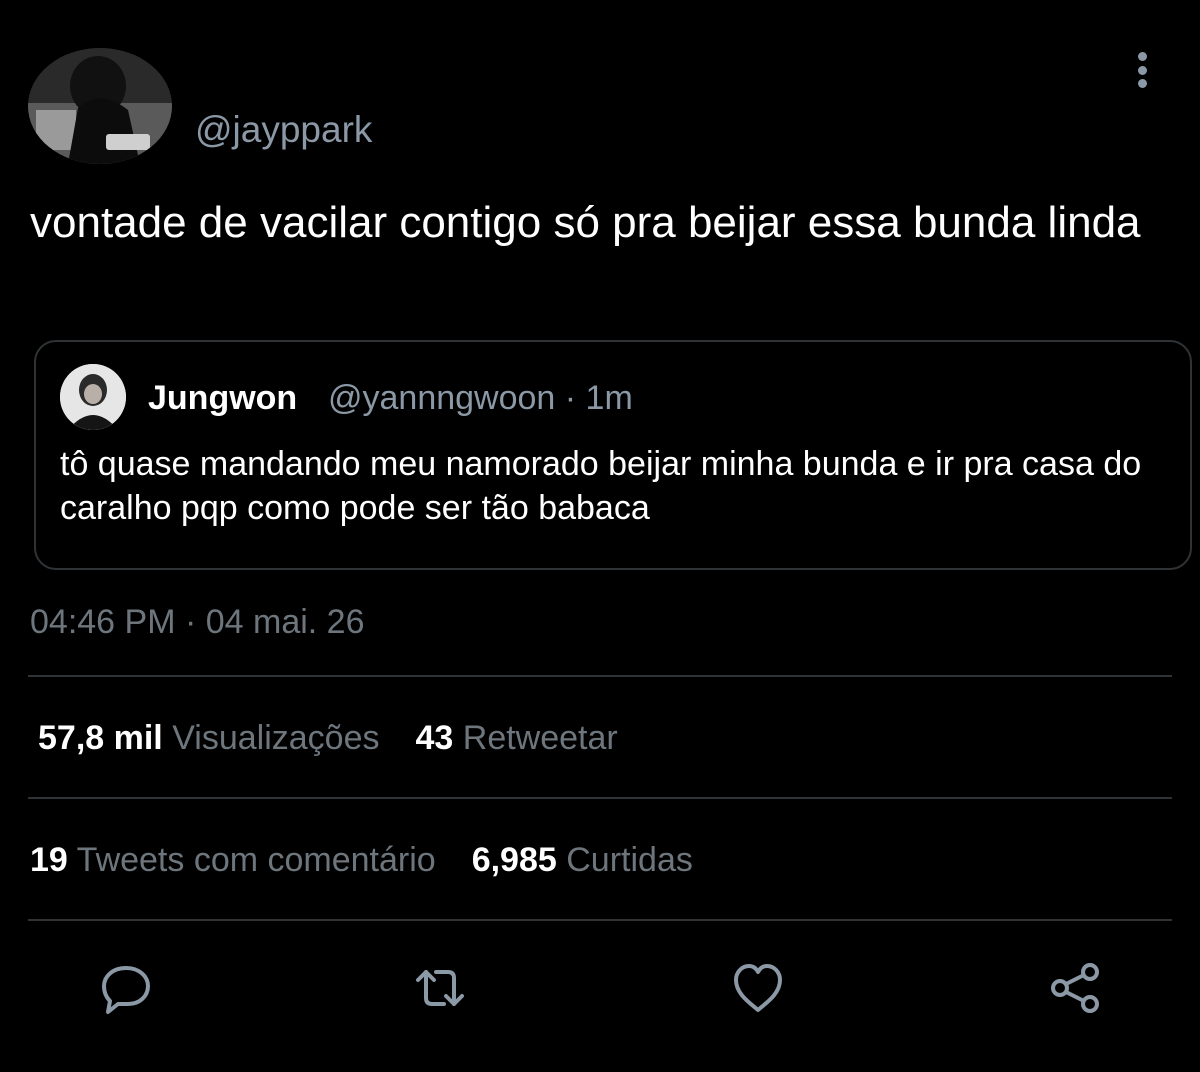 The height and width of the screenshot is (1072, 1200). Describe the element at coordinates (100, 738) in the screenshot. I see `views-count: 57,8 mil` at that location.